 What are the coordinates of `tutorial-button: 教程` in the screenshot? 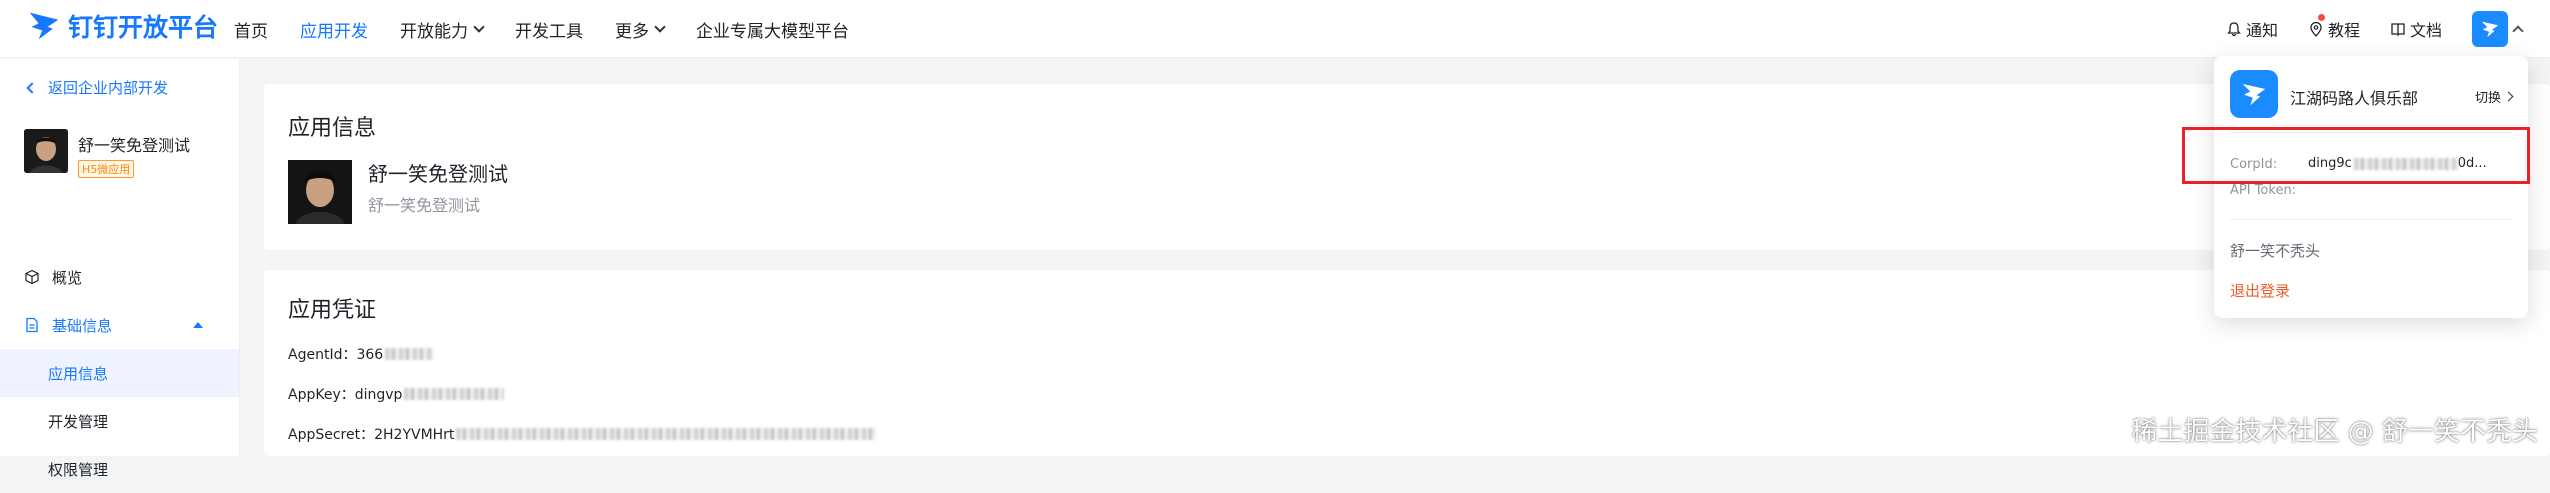 It's located at (2334, 29).